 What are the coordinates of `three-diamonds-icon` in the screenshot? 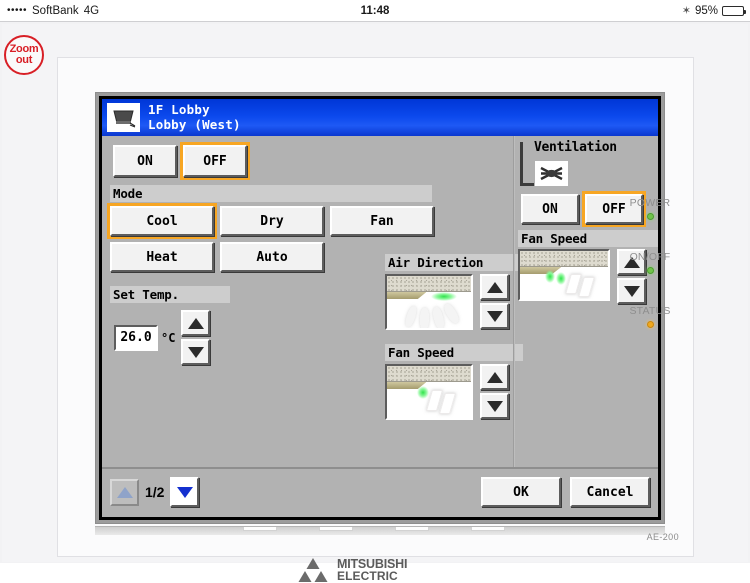 It's located at (313, 570).